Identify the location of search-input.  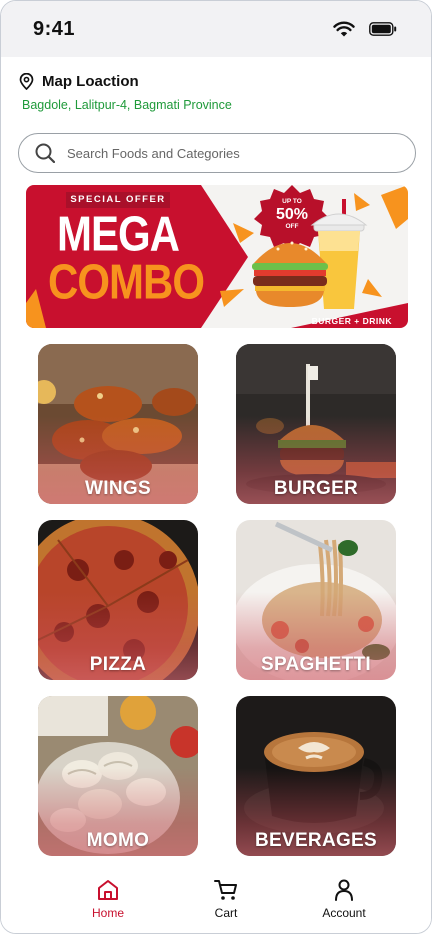
(227, 153).